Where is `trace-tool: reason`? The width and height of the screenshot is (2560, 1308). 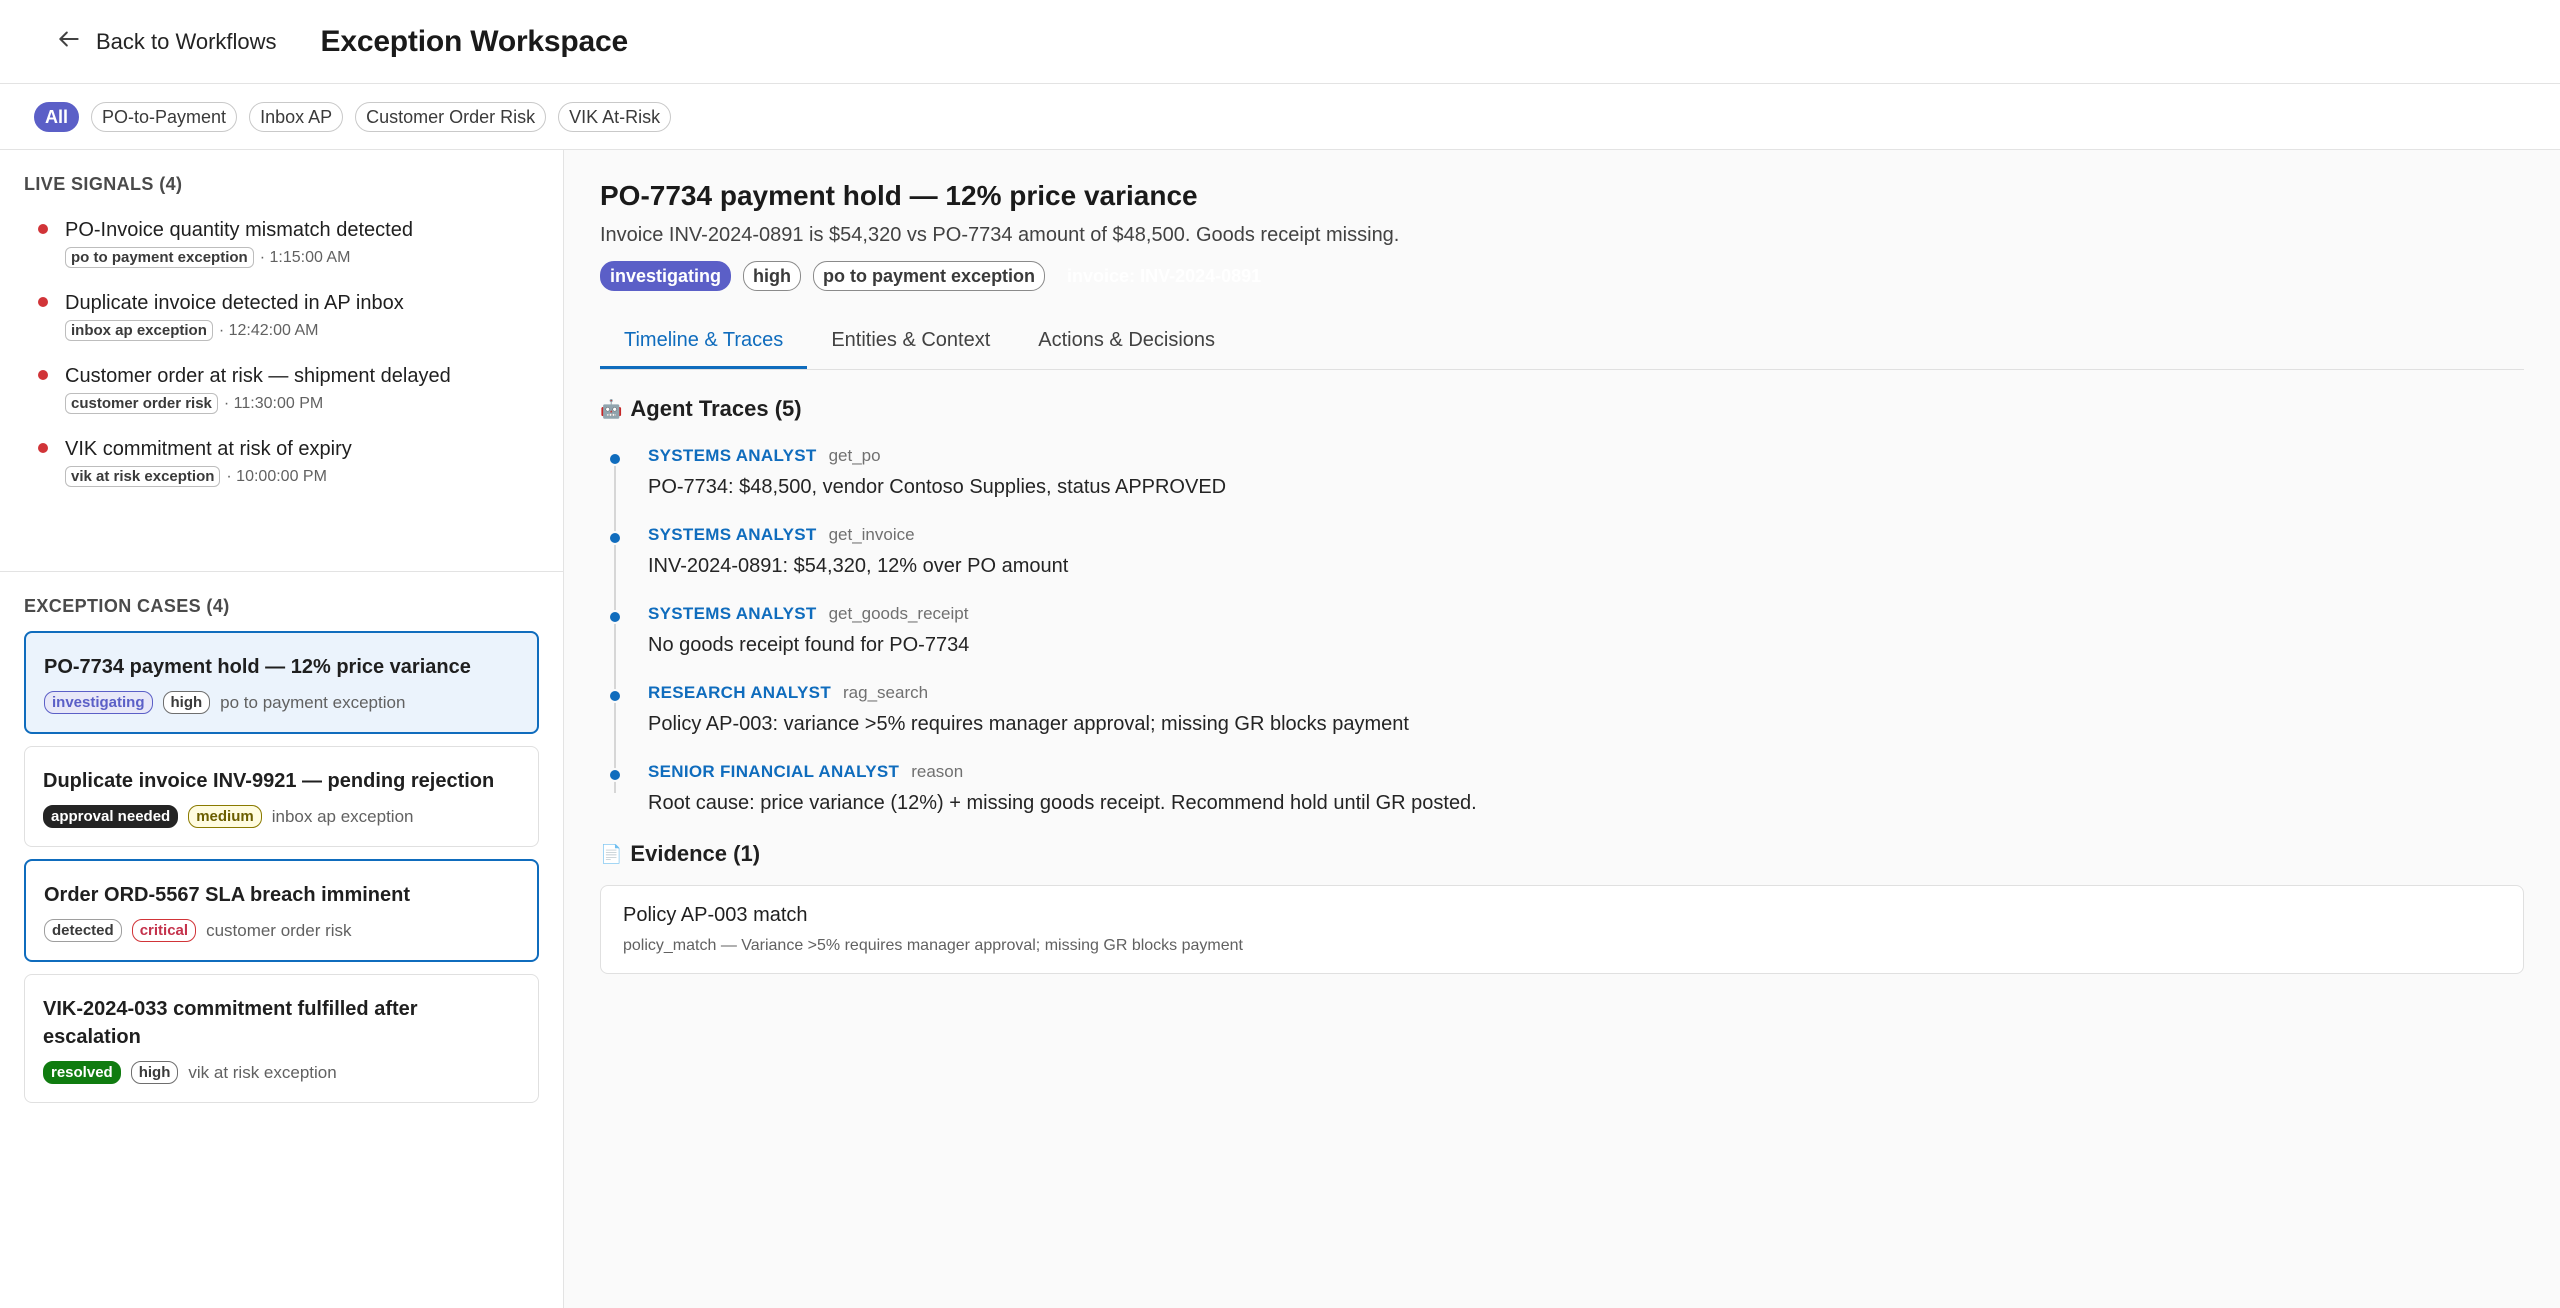
trace-tool: reason is located at coordinates (937, 771).